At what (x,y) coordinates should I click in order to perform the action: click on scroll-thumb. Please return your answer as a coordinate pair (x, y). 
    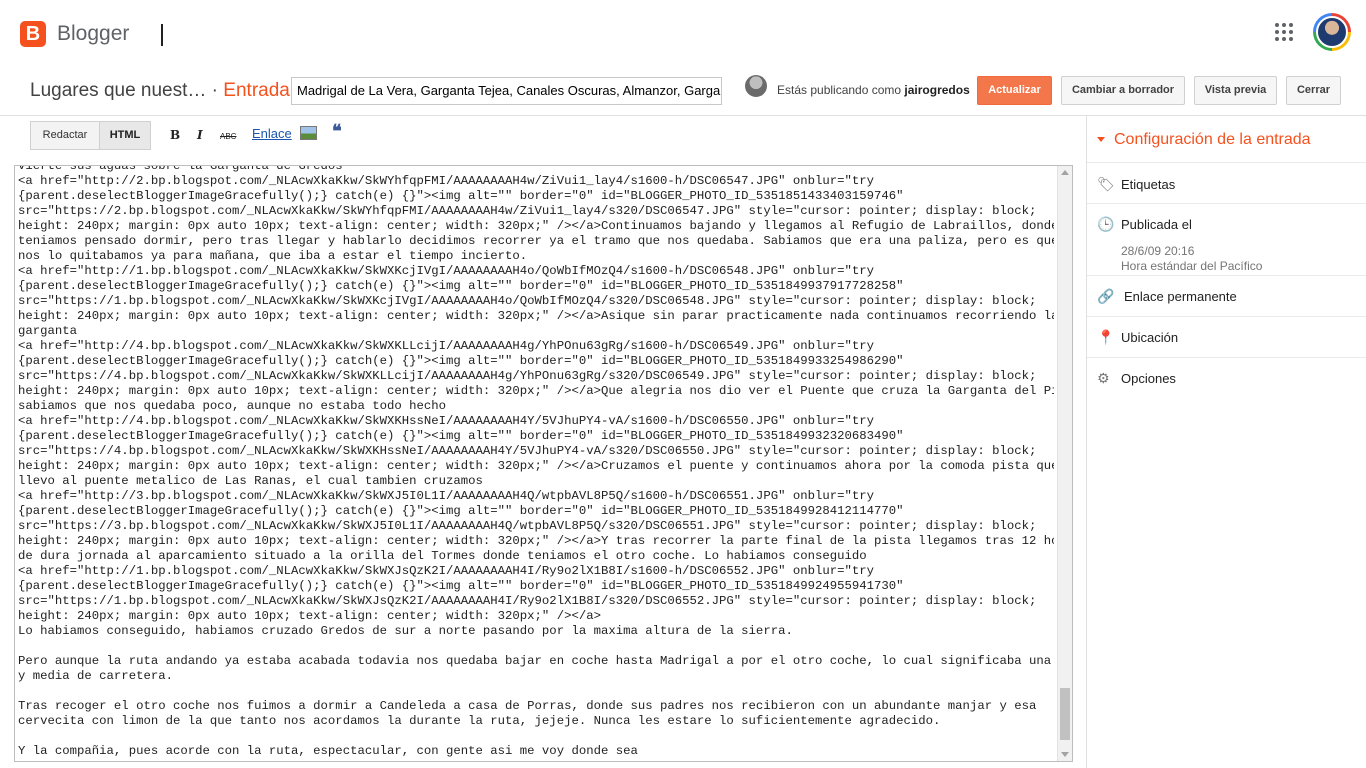
    Looking at the image, I should click on (1065, 714).